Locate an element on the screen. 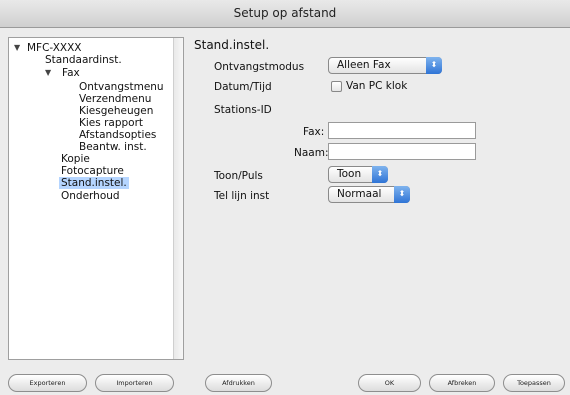 The image size is (570, 395). station-id-label: Stations-ID is located at coordinates (243, 110).